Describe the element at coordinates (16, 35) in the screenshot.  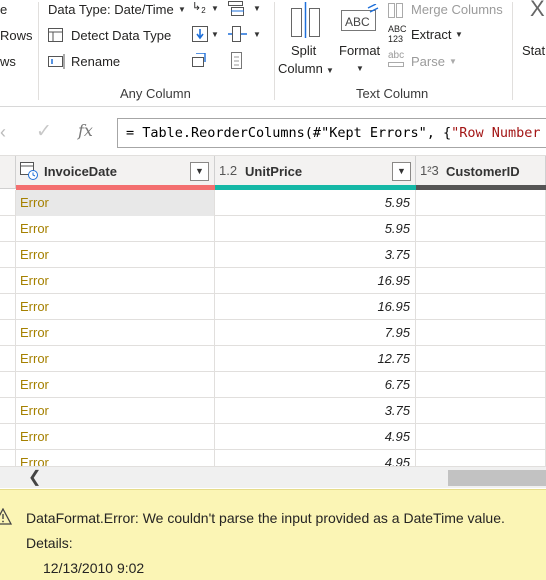
I see `ribbon-partial-label-2: Rows` at that location.